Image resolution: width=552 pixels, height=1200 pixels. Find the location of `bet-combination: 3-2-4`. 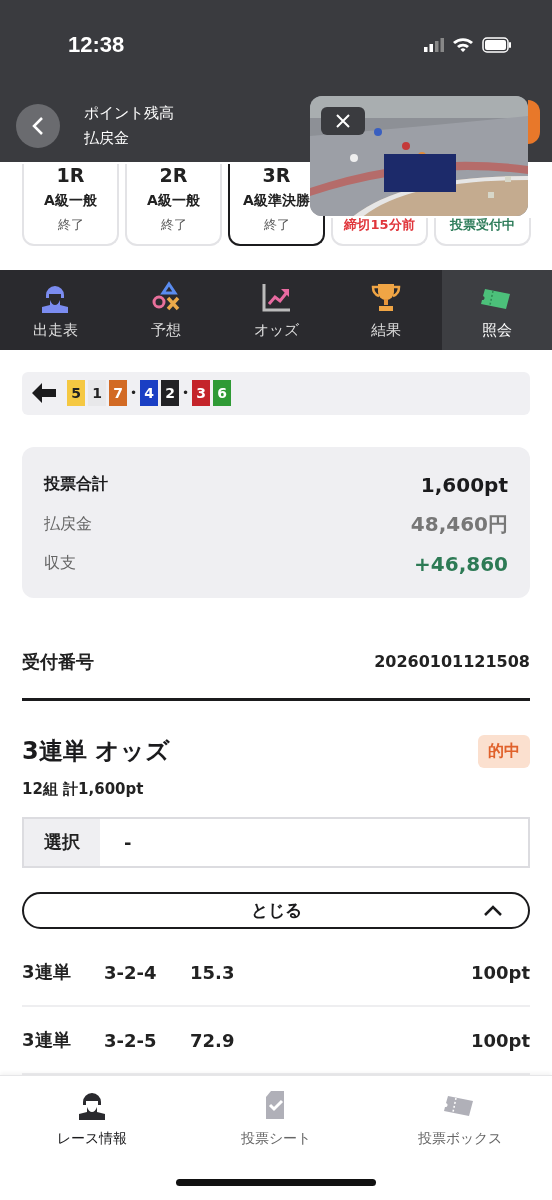

bet-combination: 3-2-4 is located at coordinates (131, 972).